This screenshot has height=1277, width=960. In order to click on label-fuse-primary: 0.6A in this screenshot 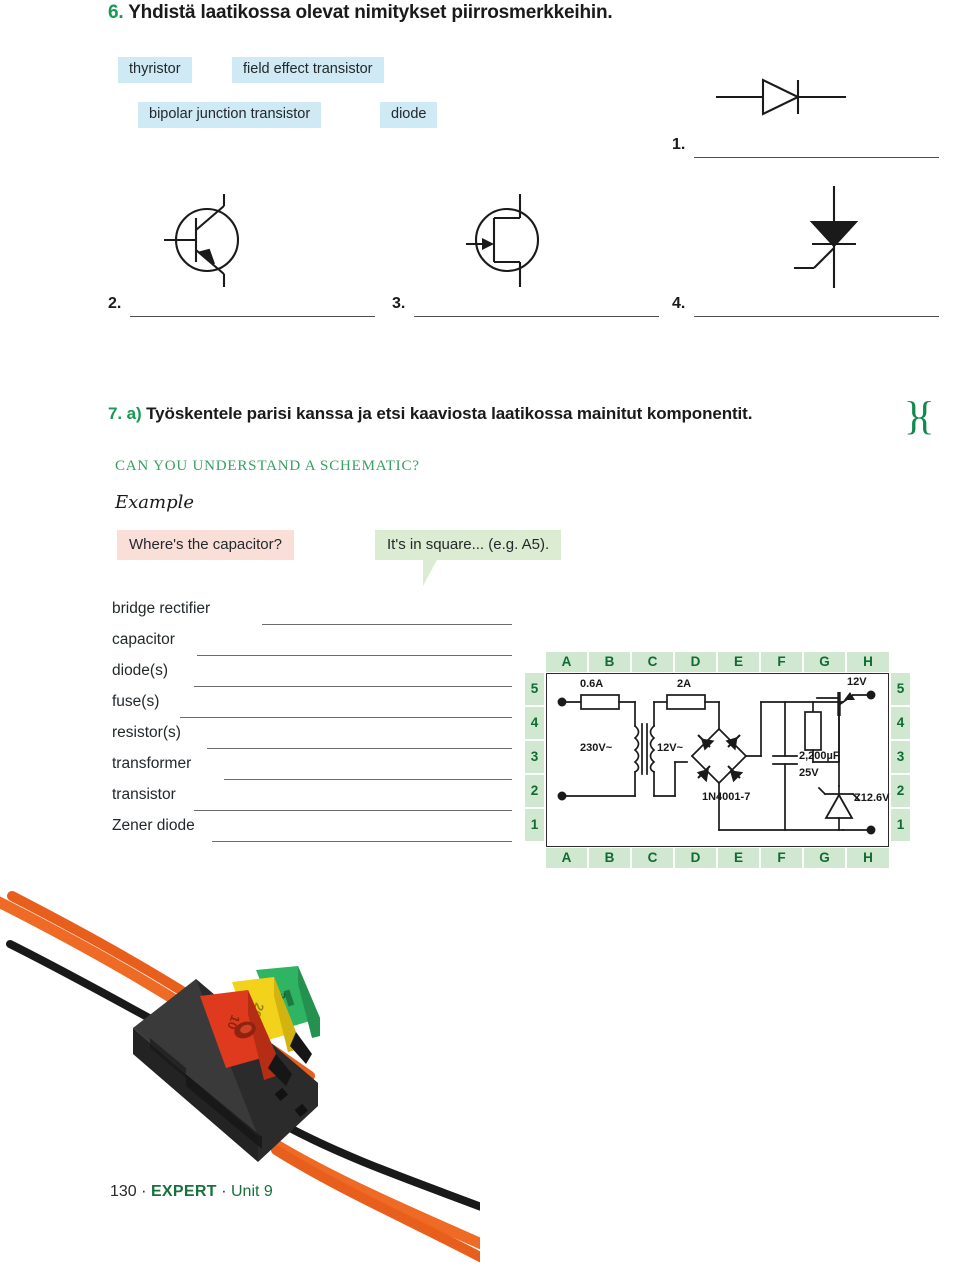, I will do `click(592, 684)`.